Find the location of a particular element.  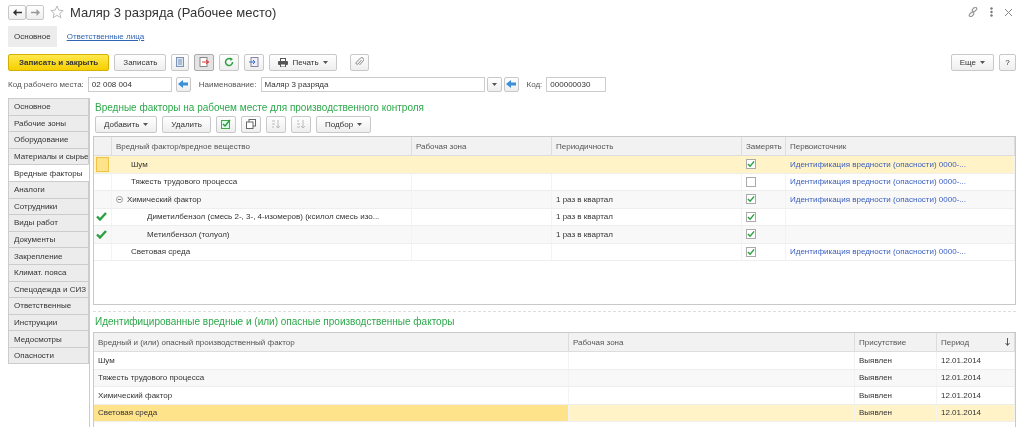

column-header: Первоисточник is located at coordinates (900, 146).